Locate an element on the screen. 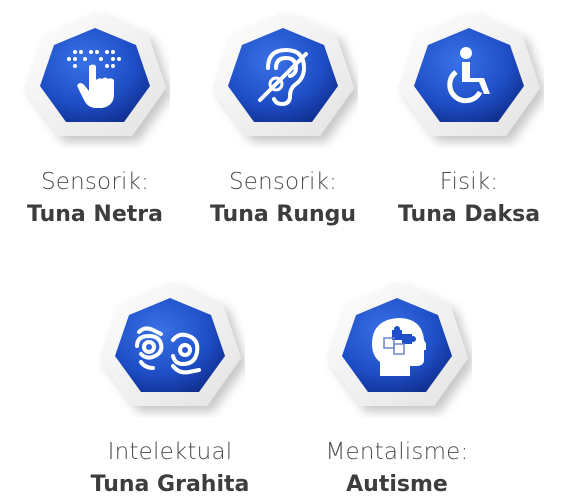 The image size is (563, 500). card-tuna-rungu: Sensorik: Tuna Rungu is located at coordinates (283, 119).